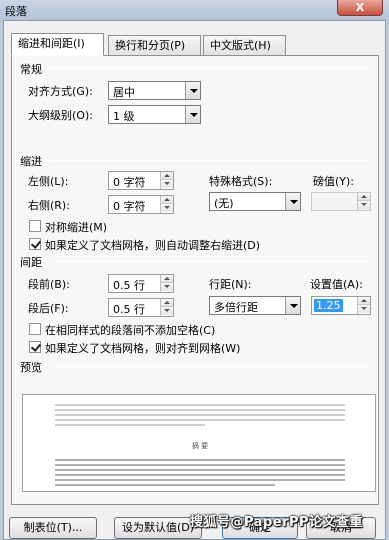 The image size is (389, 540). Describe the element at coordinates (236, 307) in the screenshot. I see `line-spacing-value: 多倍行距` at that location.